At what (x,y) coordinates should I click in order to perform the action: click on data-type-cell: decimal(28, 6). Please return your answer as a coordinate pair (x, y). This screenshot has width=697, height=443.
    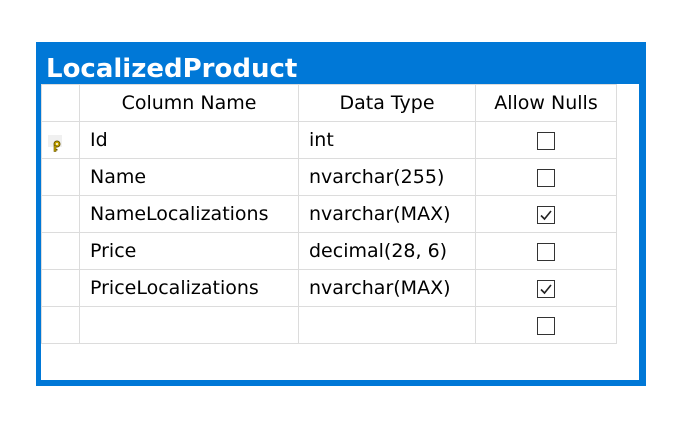
    Looking at the image, I should click on (387, 251).